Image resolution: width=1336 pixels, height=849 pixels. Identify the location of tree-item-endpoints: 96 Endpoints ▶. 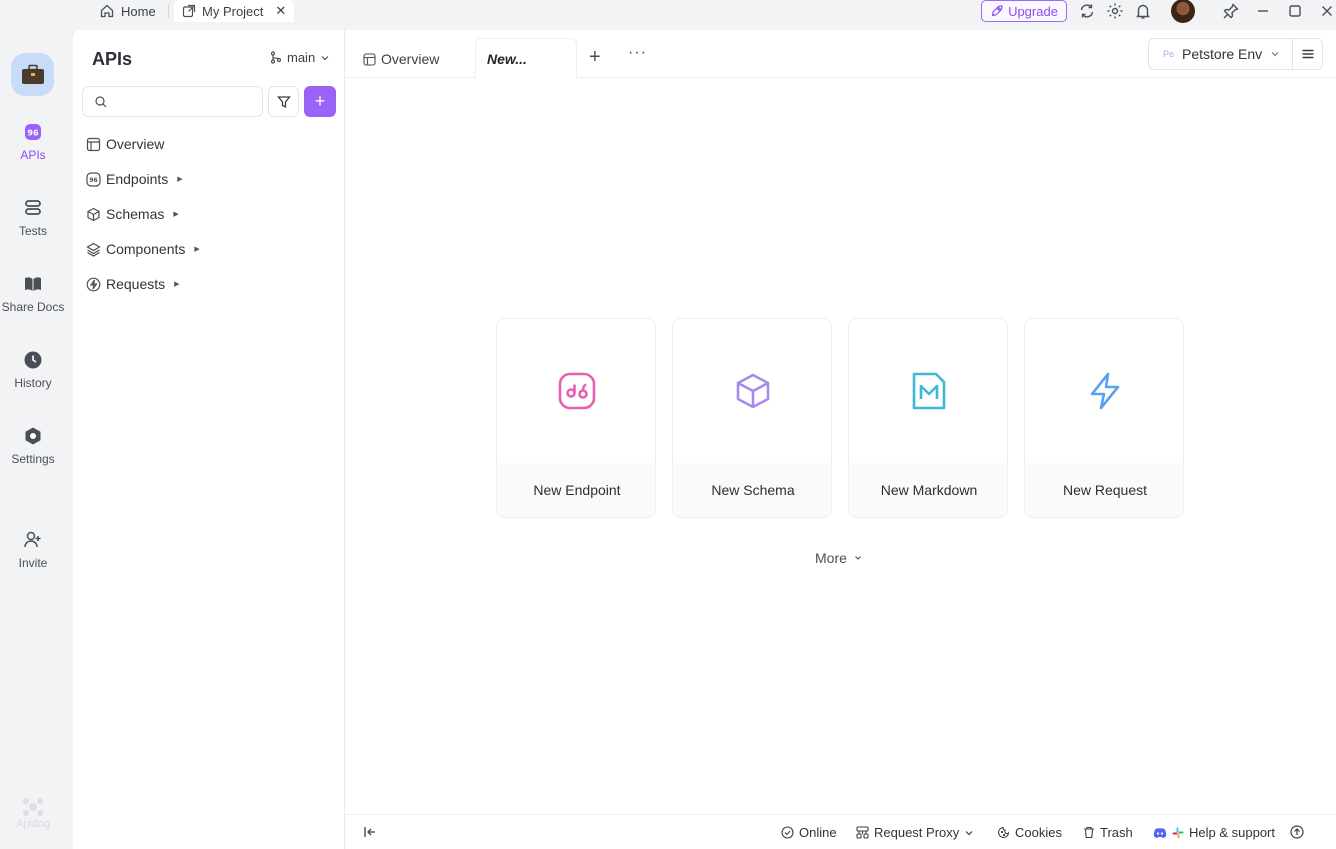
(134, 179).